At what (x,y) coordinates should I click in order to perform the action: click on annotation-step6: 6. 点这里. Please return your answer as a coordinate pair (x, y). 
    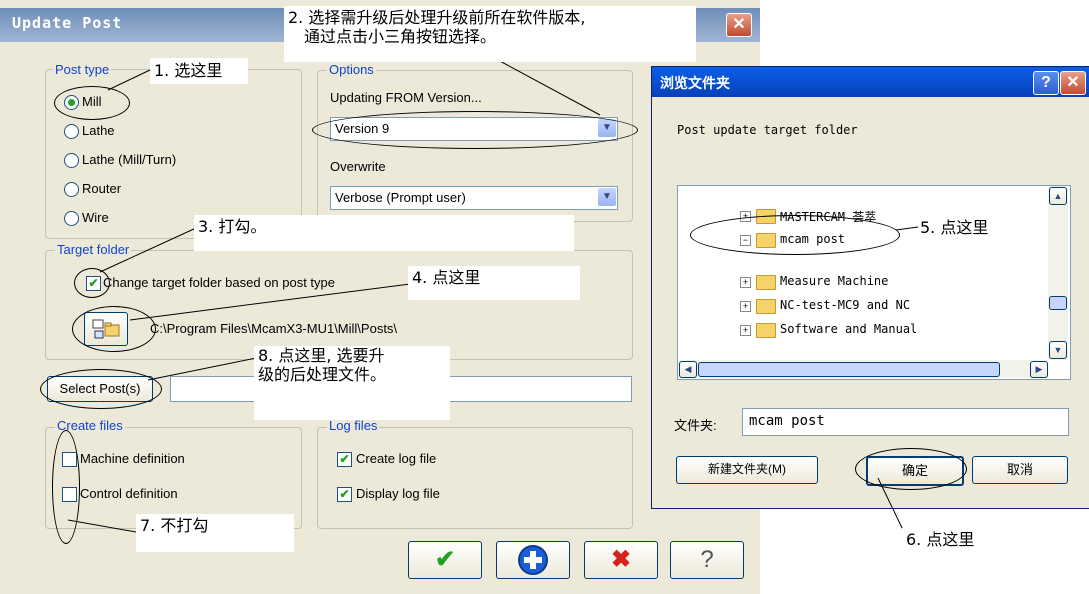
    Looking at the image, I should click on (957, 542).